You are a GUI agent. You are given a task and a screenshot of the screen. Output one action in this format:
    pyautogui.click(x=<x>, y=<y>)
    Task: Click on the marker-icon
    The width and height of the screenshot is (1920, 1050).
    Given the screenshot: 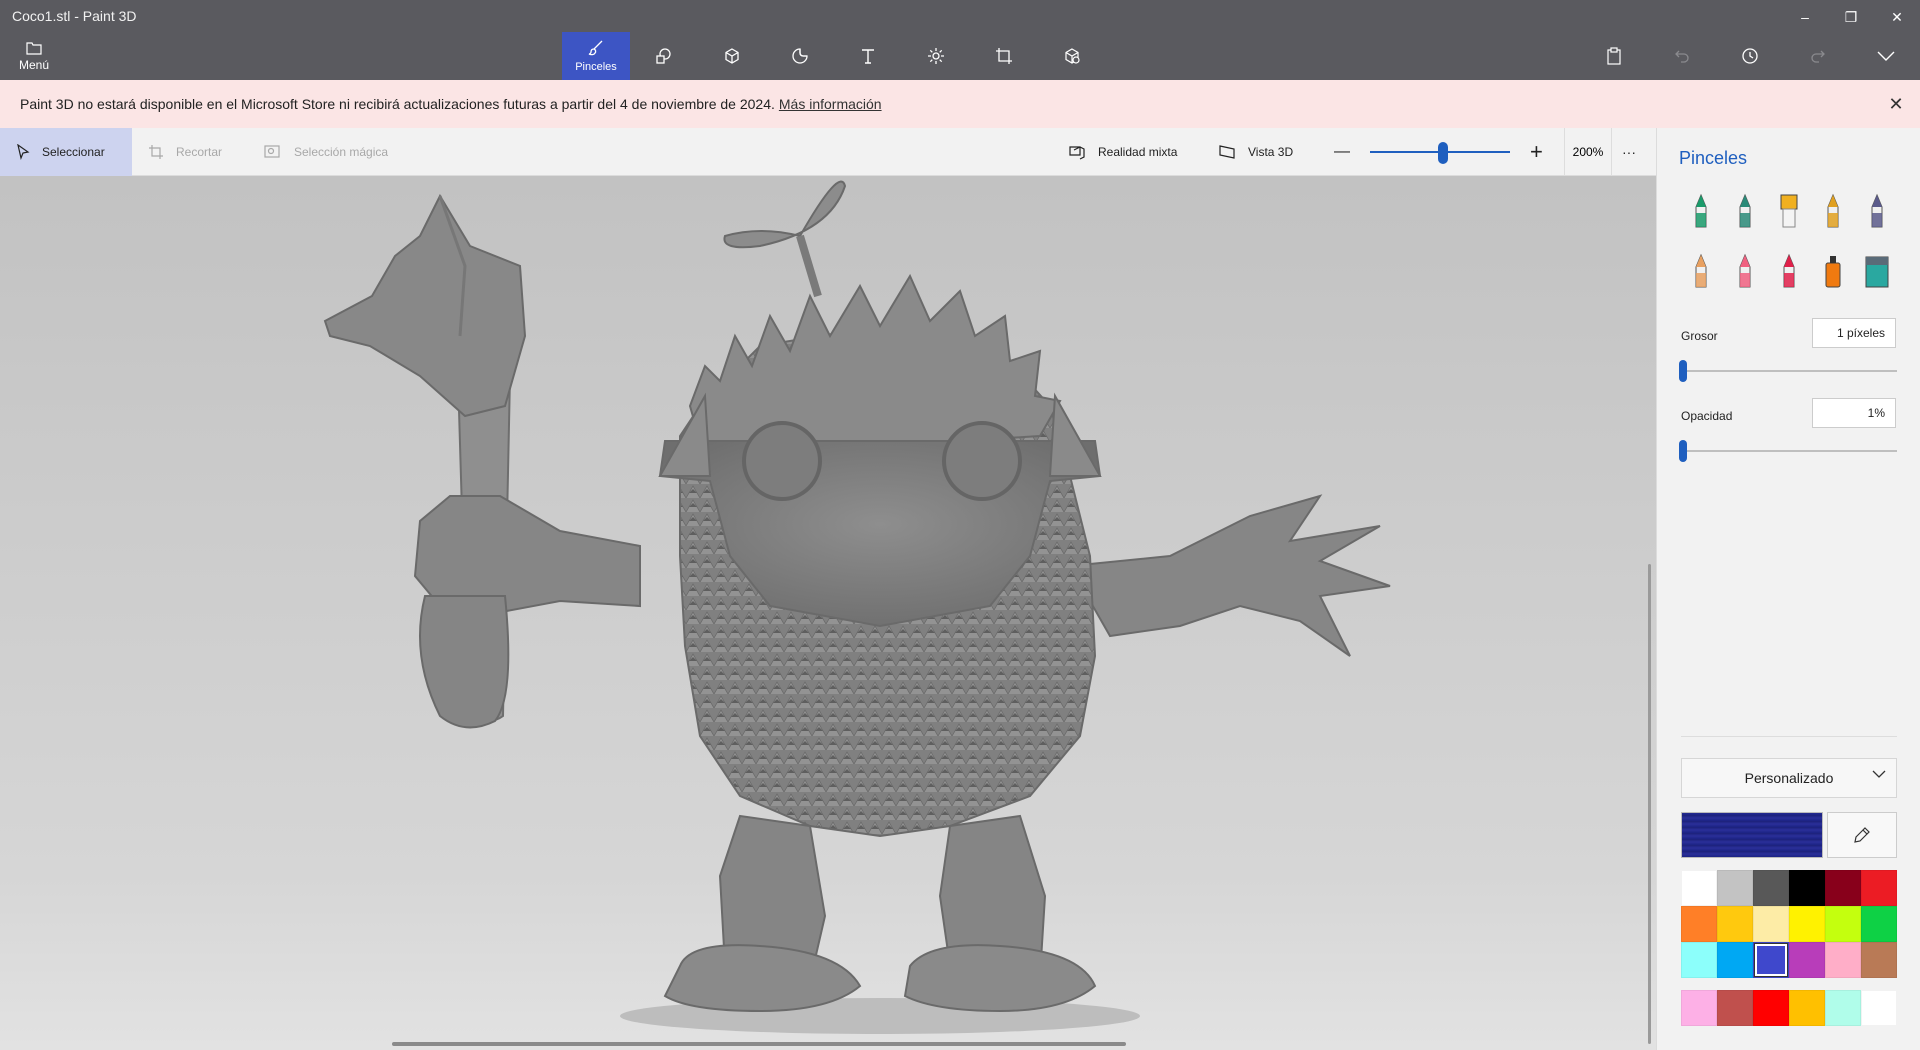 What is the action you would take?
    pyautogui.click(x=1701, y=210)
    